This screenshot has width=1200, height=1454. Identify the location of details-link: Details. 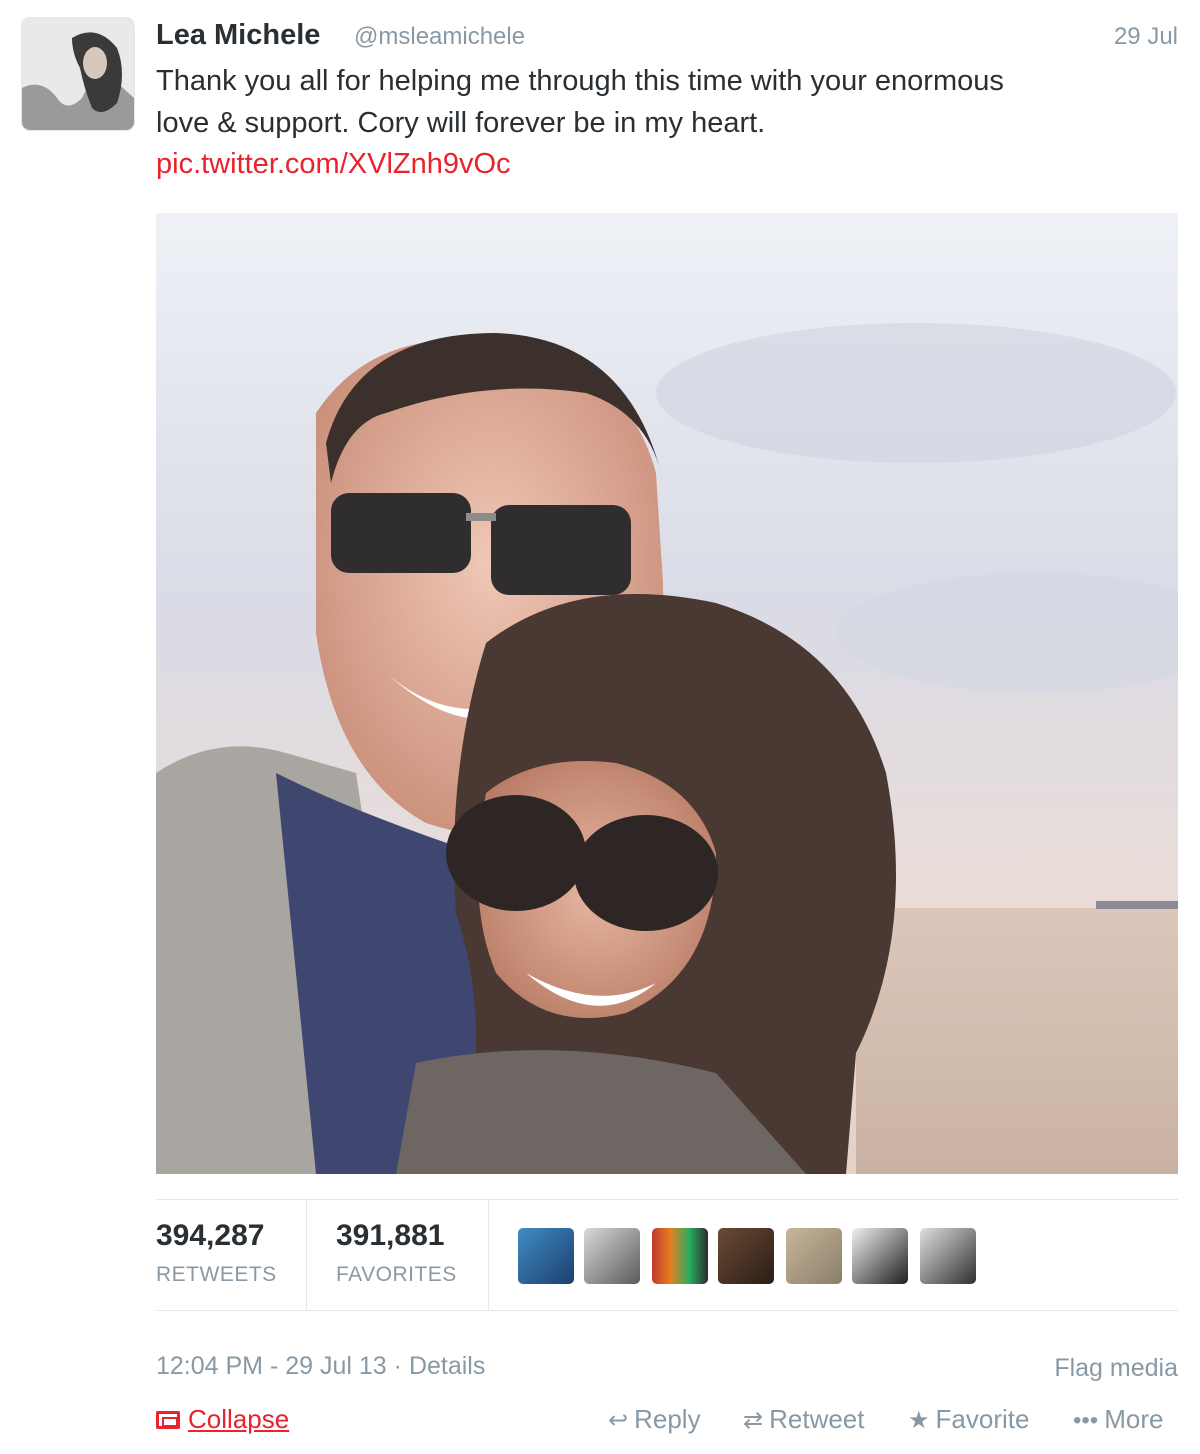
(447, 1366).